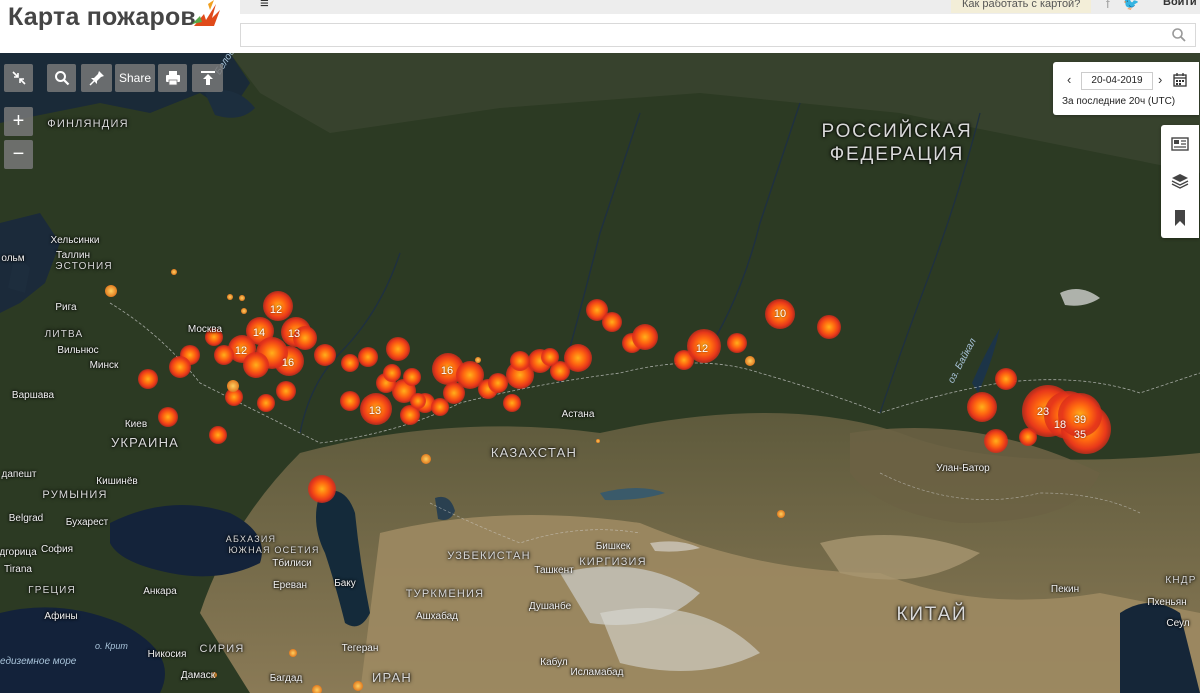 The width and height of the screenshot is (1200, 693). I want to click on country-label-south-ossetia: ЮЖНАЯ ОСЕТИЯ, so click(274, 550).